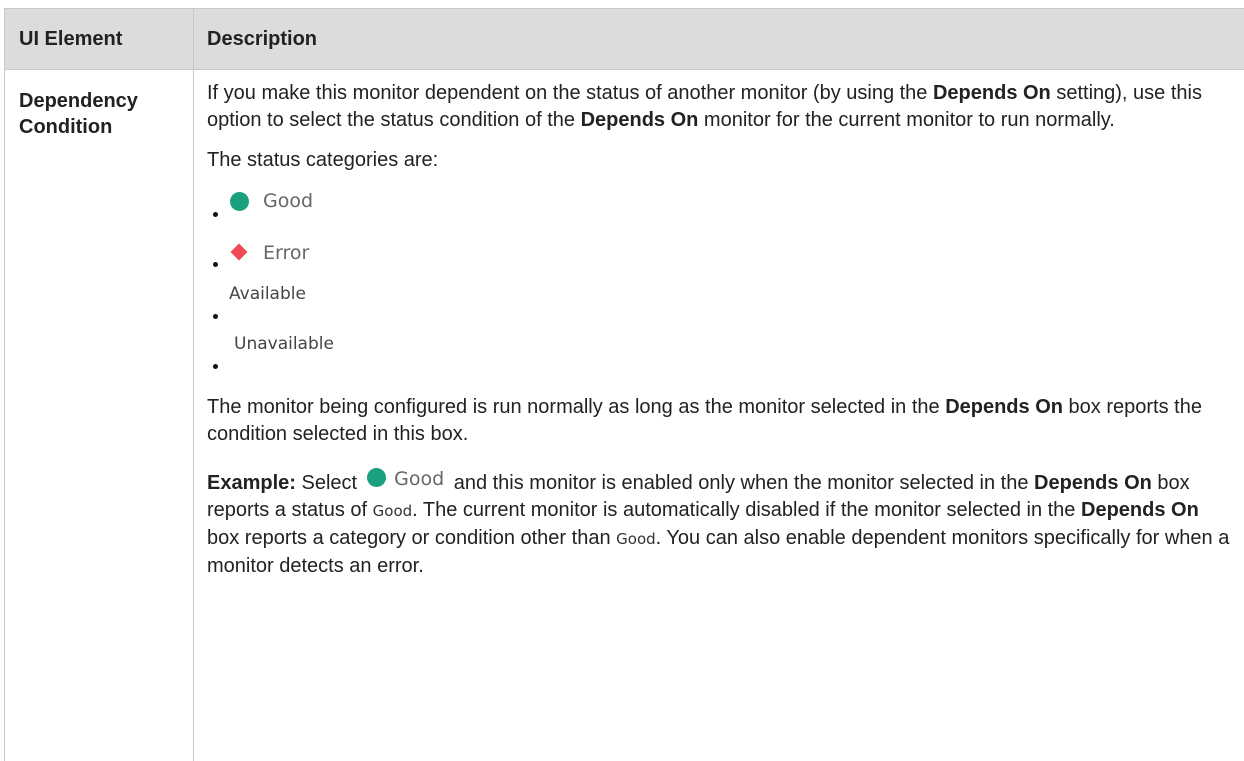 The image size is (1244, 761). I want to click on status-label-available: Available, so click(267, 294).